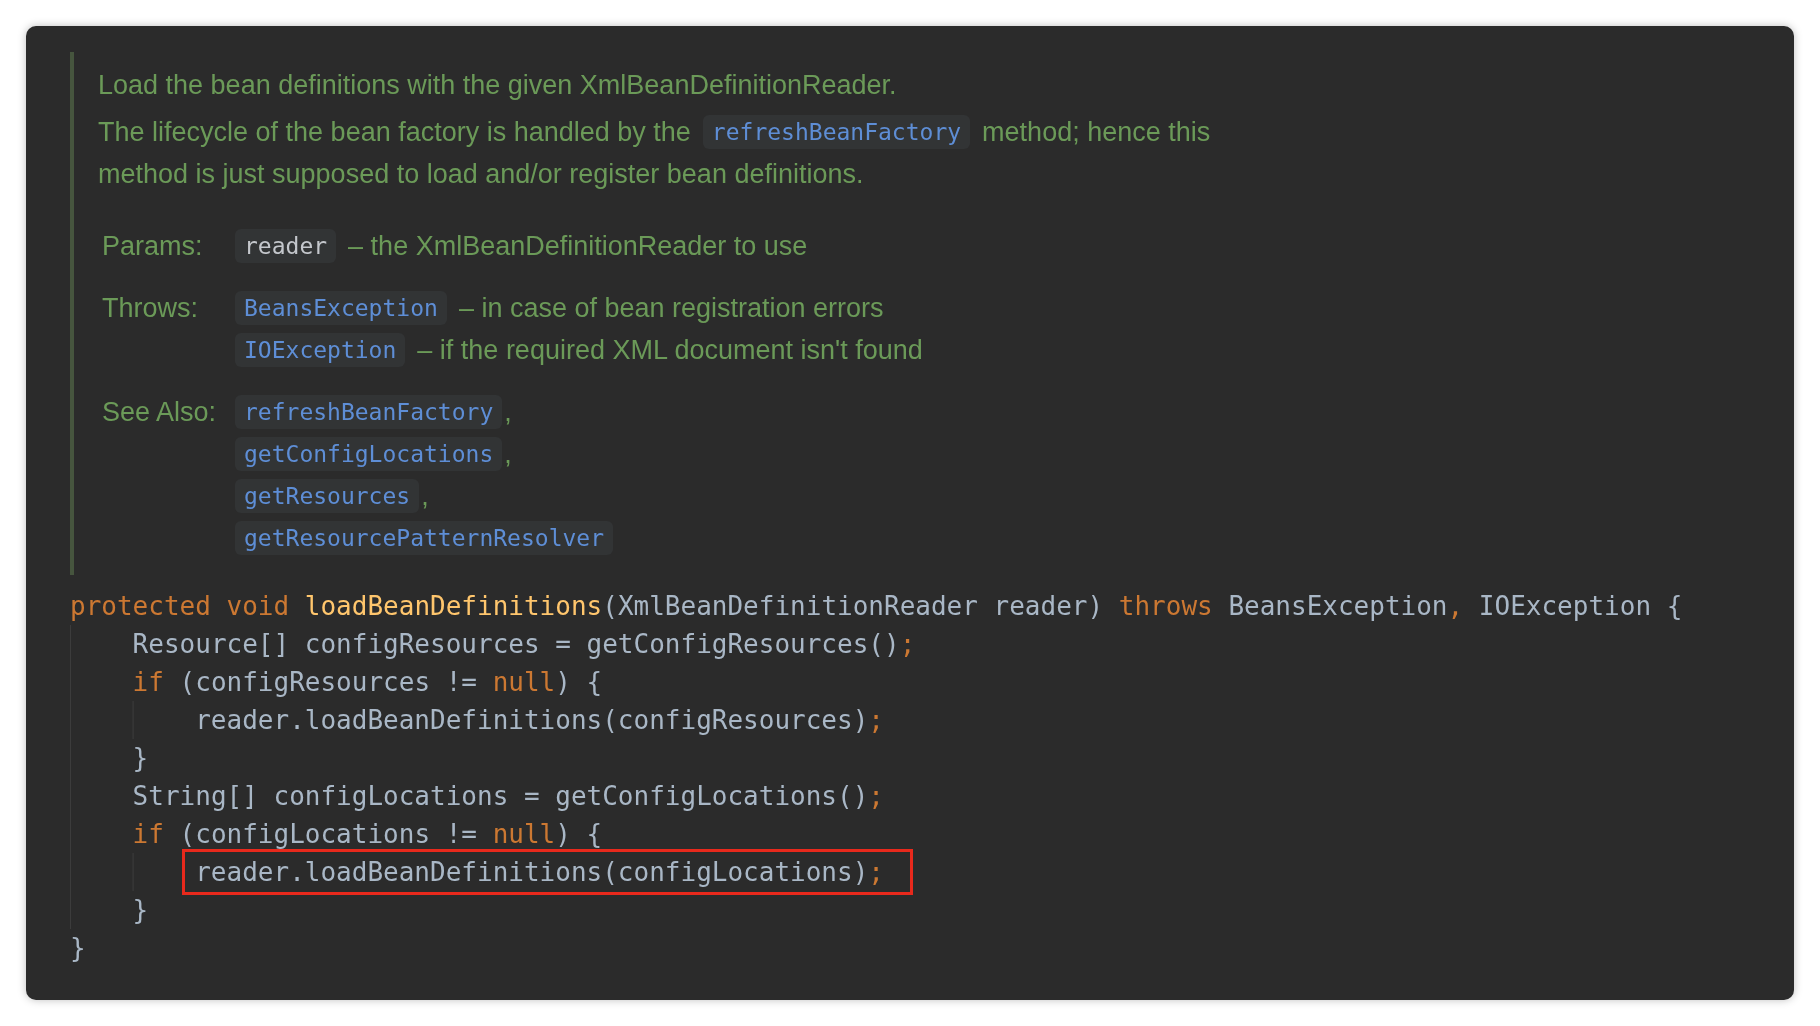  Describe the element at coordinates (578, 246) in the screenshot. I see `doc-text: – the XmlBeanDefinitionReader to use` at that location.